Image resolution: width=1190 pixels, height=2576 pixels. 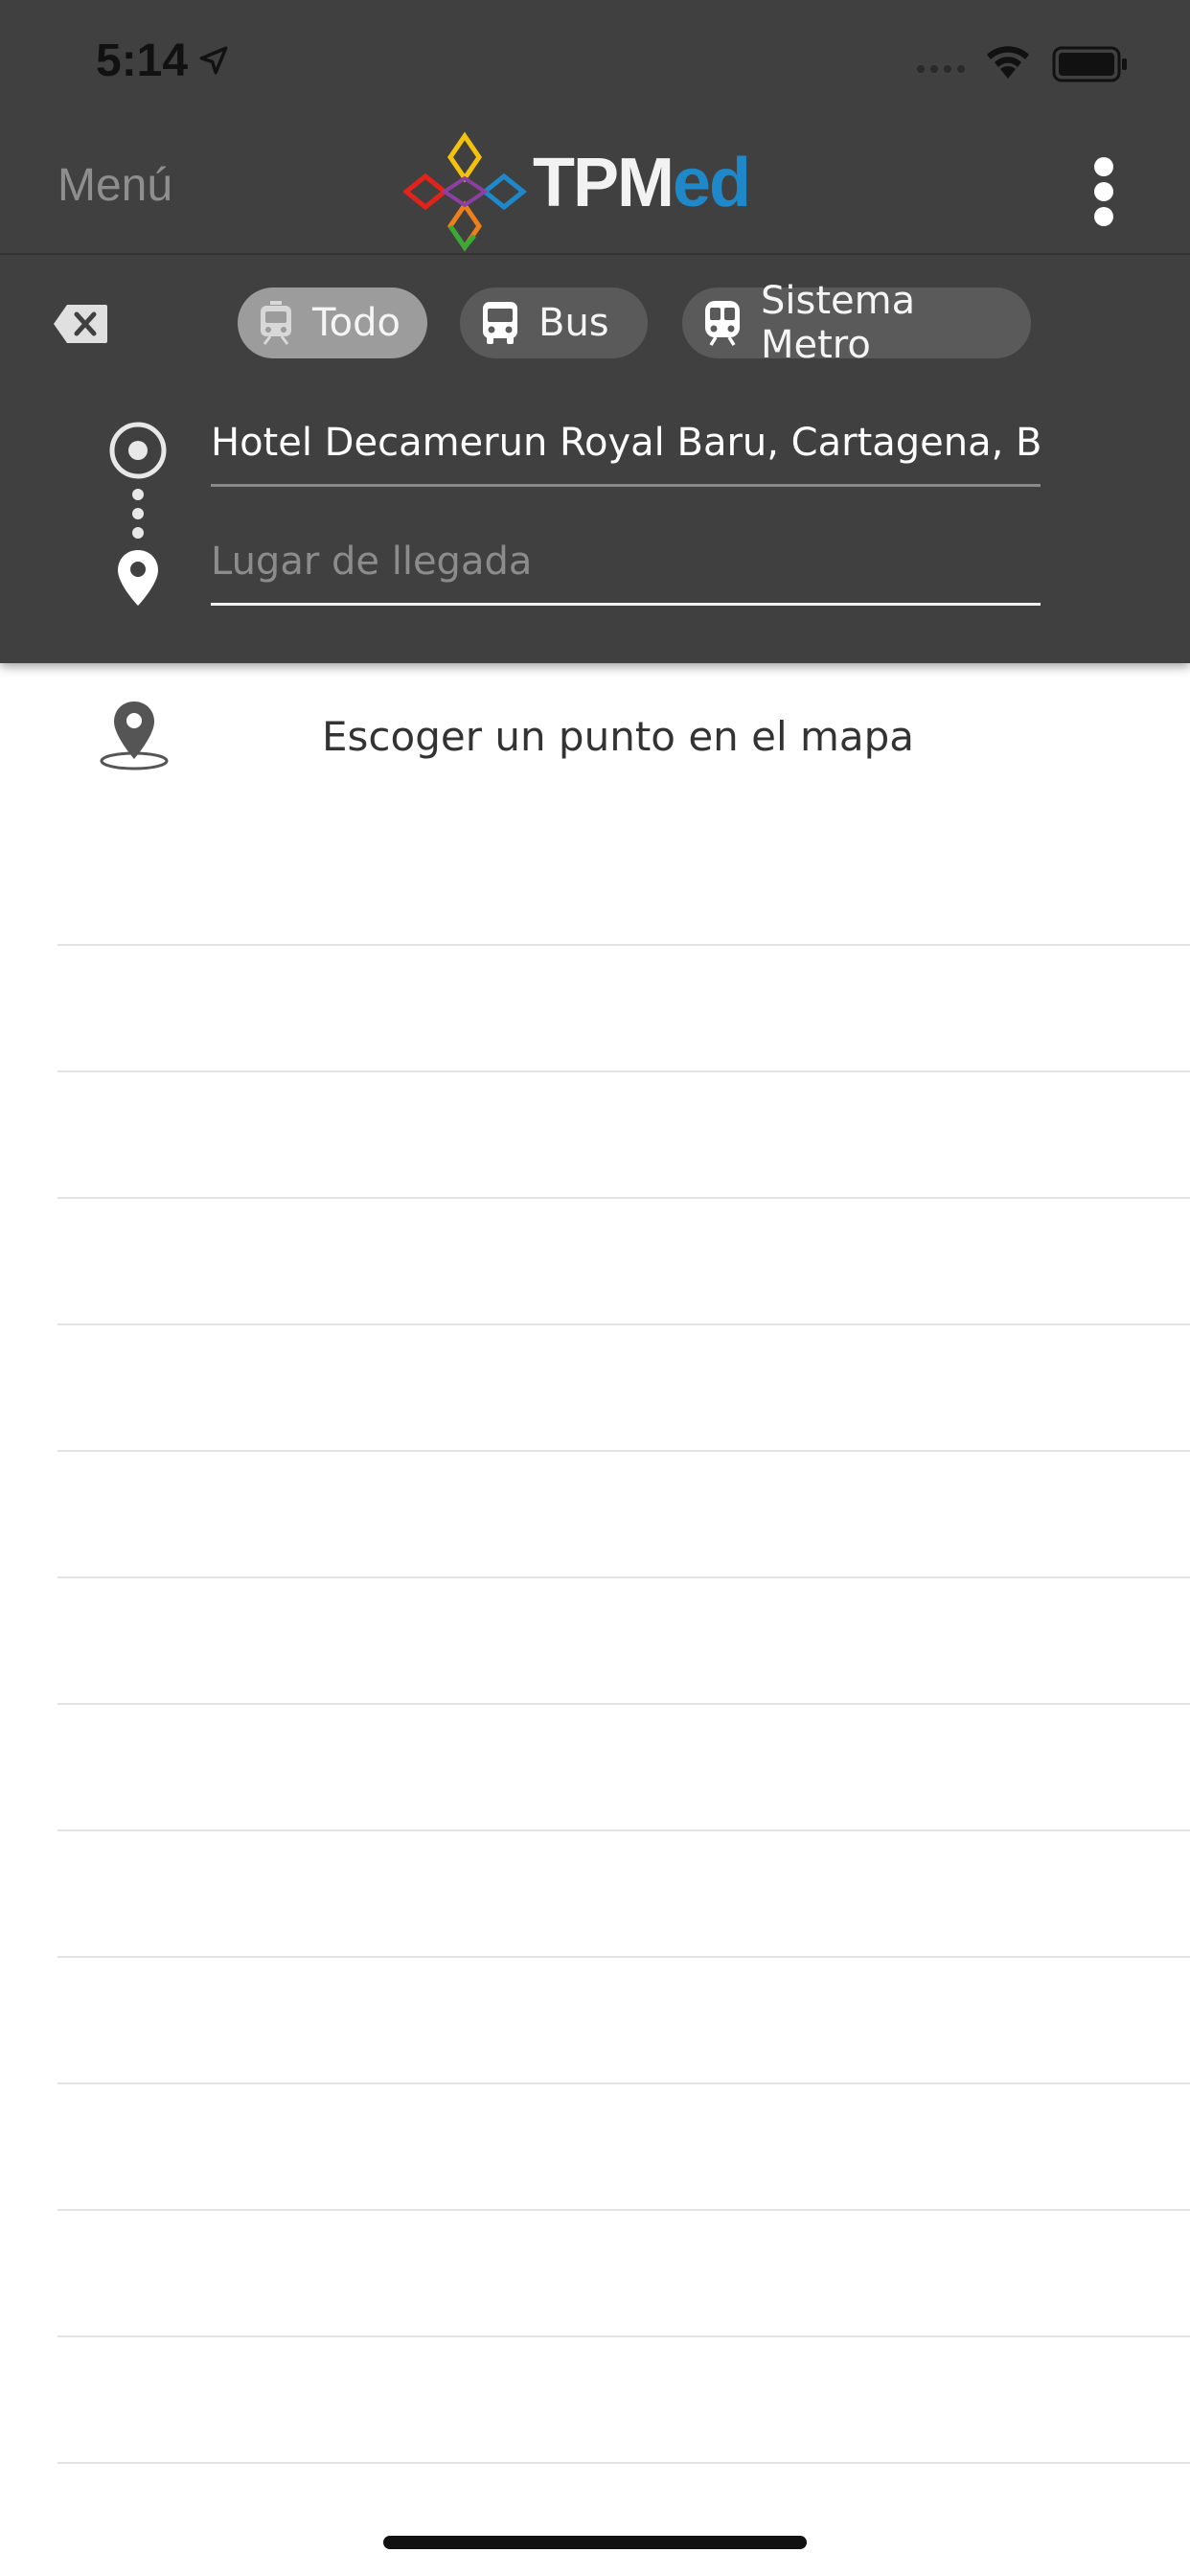 I want to click on tpmed-logo: TPMed, so click(x=576, y=191).